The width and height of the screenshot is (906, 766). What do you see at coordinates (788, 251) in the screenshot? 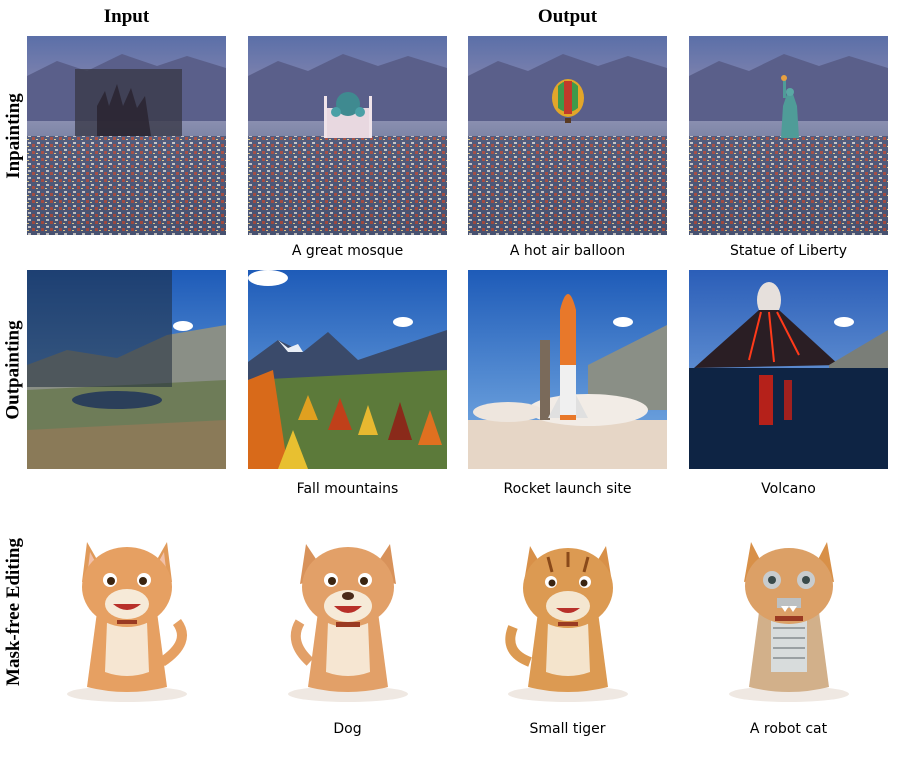
I see `caption-statue-of-liberty: Statue of Liberty` at bounding box center [788, 251].